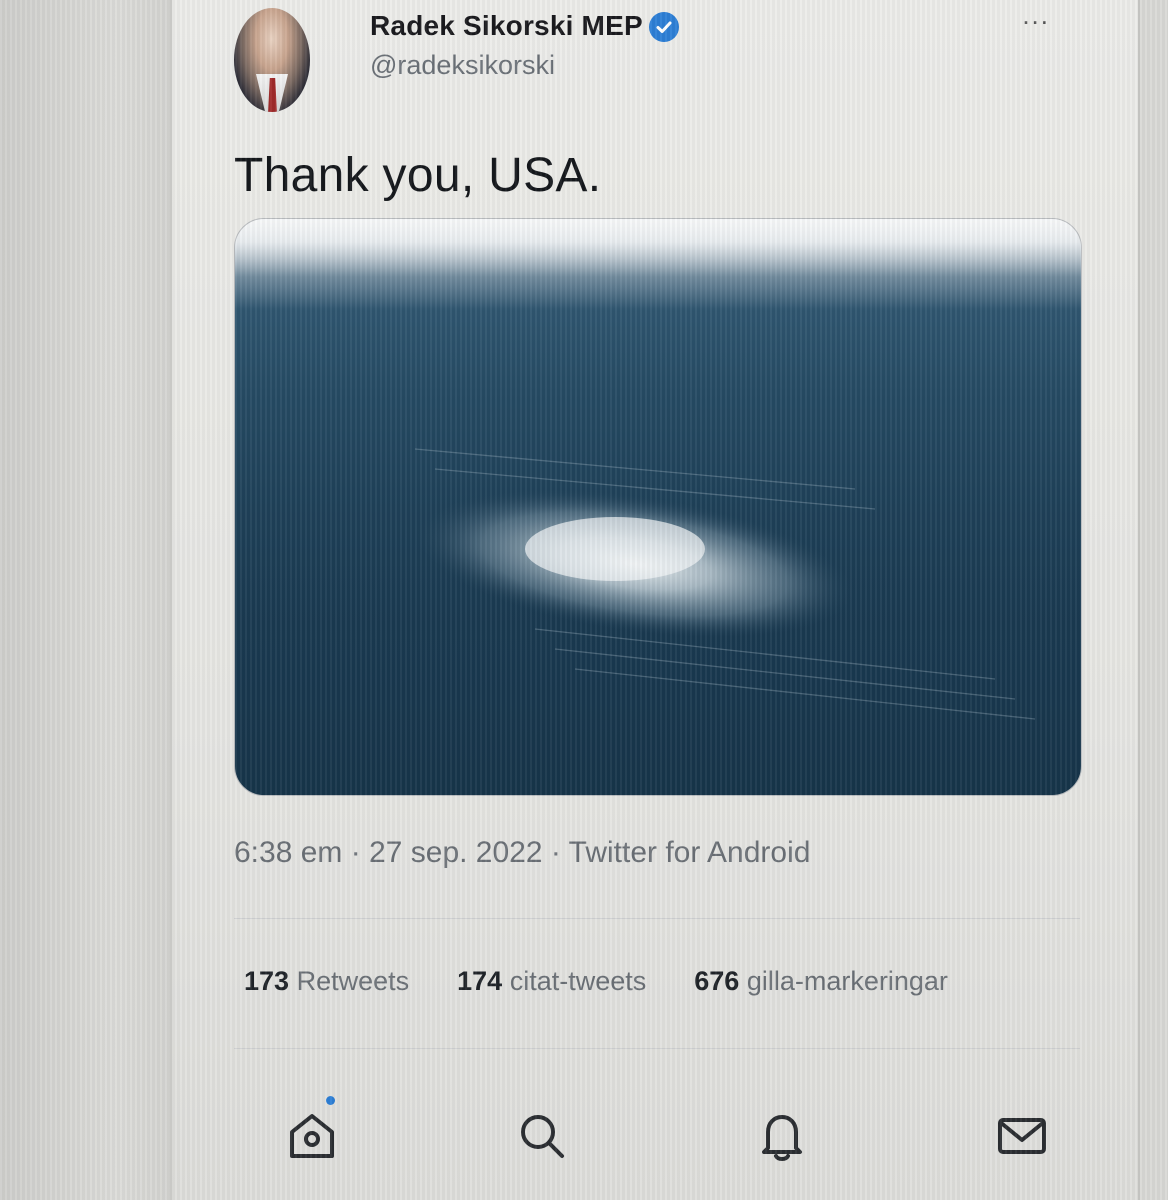  Describe the element at coordinates (330, 1100) in the screenshot. I see `notification-dot` at that location.